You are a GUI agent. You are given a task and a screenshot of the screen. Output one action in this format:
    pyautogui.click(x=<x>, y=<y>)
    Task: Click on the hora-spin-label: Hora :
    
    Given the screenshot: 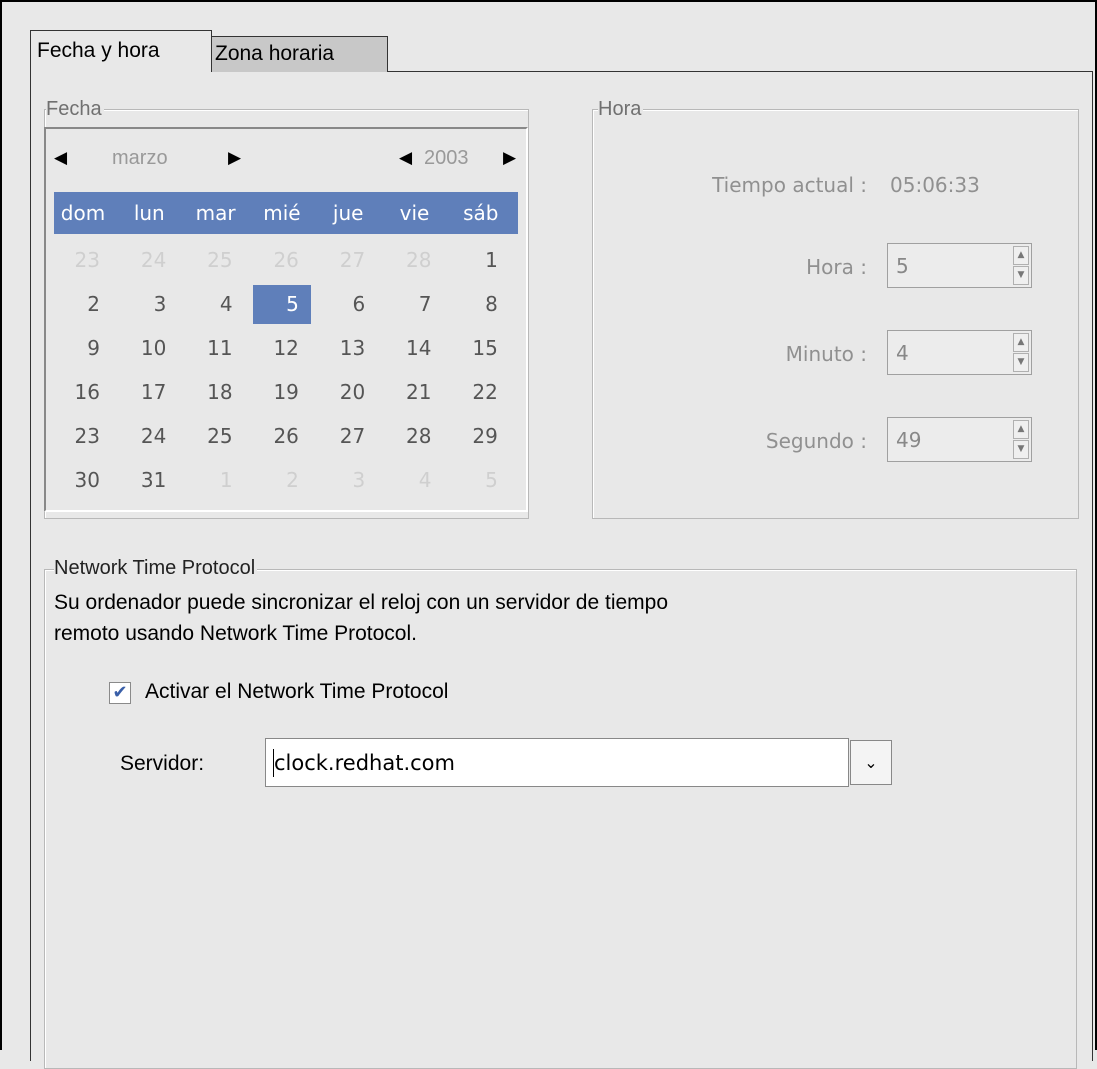 What is the action you would take?
    pyautogui.click(x=836, y=267)
    